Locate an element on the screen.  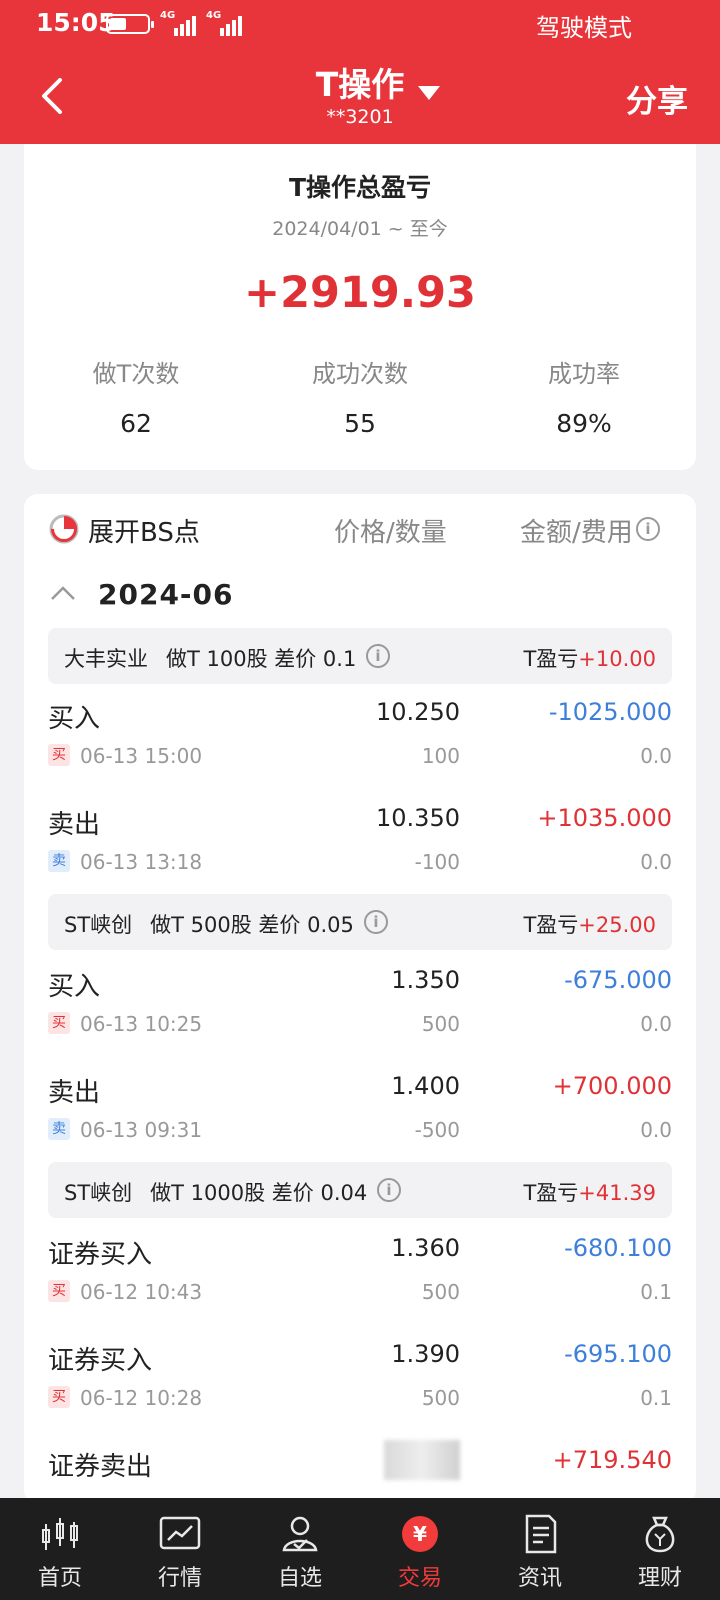
trade-row: 证券卖出 +719.540 is located at coordinates (360, 1472).